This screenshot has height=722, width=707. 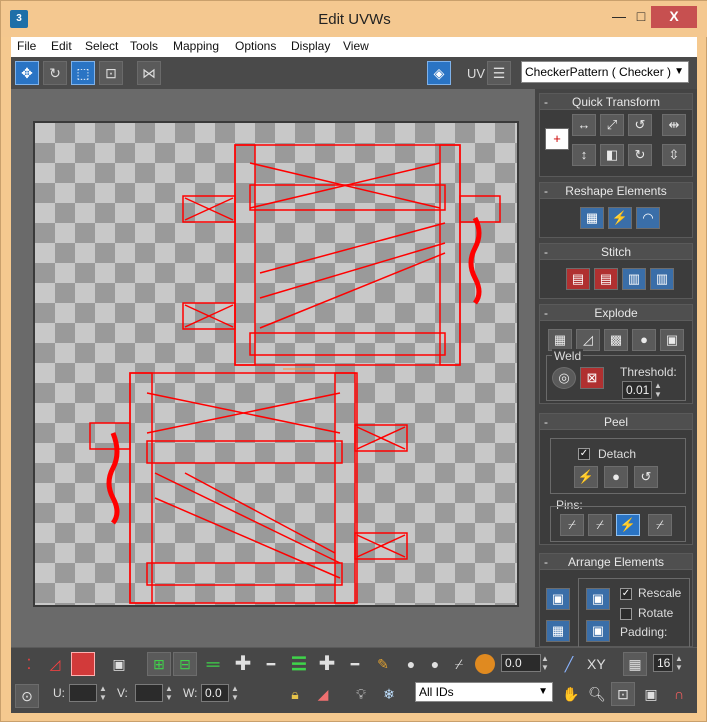 I want to click on maximize-button: □, so click(x=641, y=17).